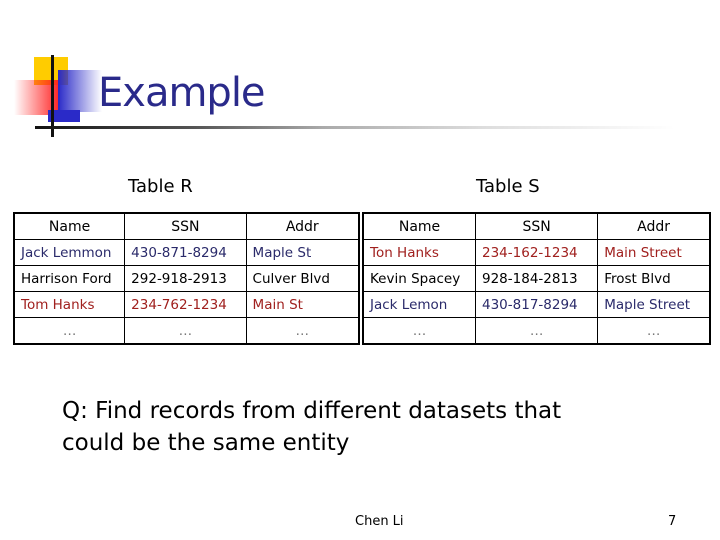 The width and height of the screenshot is (720, 540). I want to click on table-cell: Tom Hanks, so click(69, 304).